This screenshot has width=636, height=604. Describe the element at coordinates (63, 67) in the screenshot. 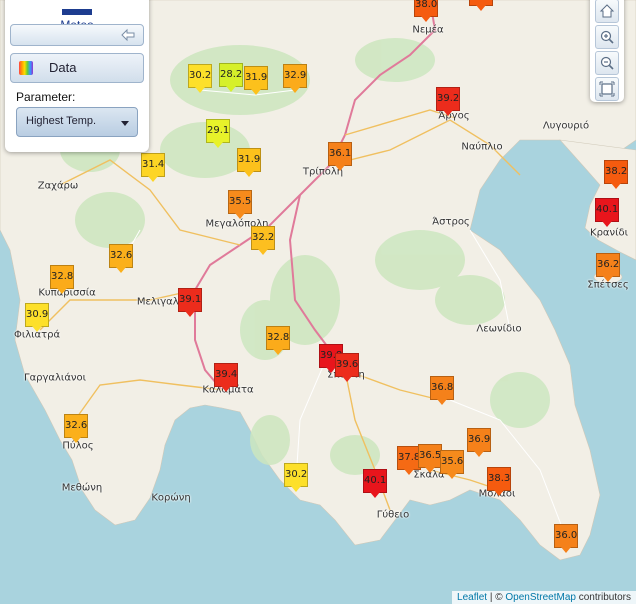

I see `data-button-label: Data` at that location.